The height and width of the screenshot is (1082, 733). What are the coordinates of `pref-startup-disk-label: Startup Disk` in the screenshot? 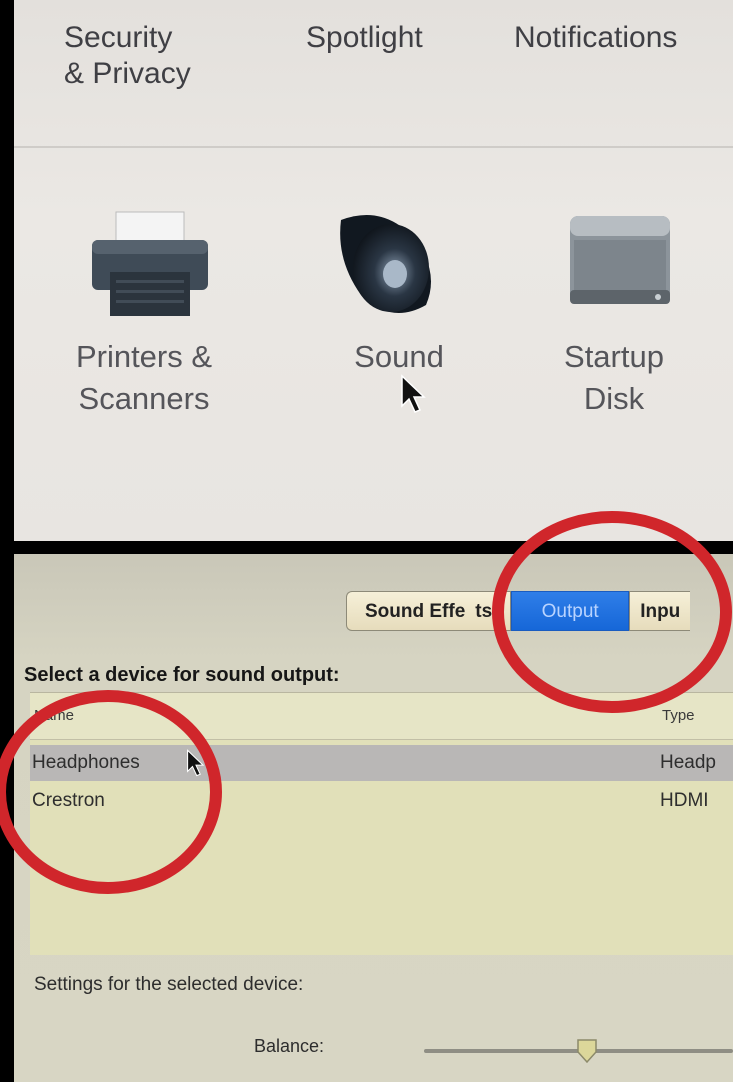 It's located at (614, 377).